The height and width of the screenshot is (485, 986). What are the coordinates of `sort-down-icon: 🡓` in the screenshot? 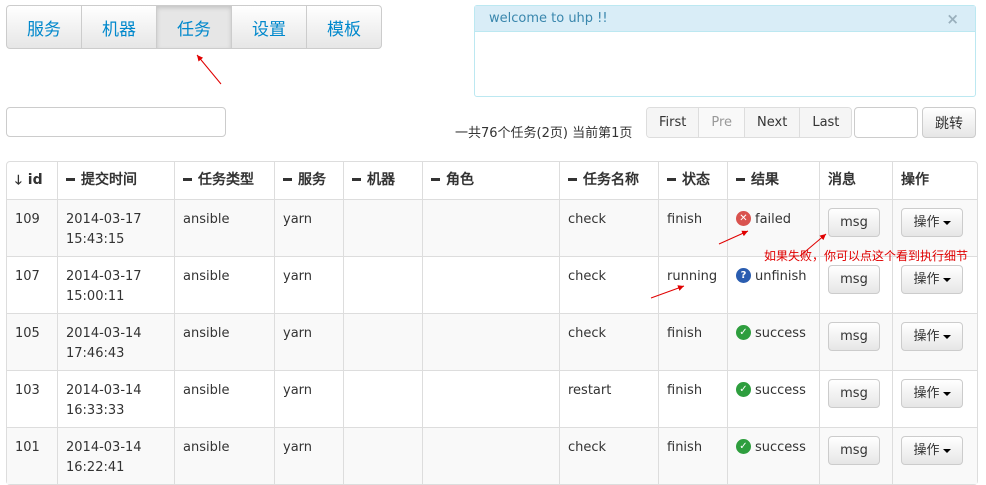 It's located at (18, 180).